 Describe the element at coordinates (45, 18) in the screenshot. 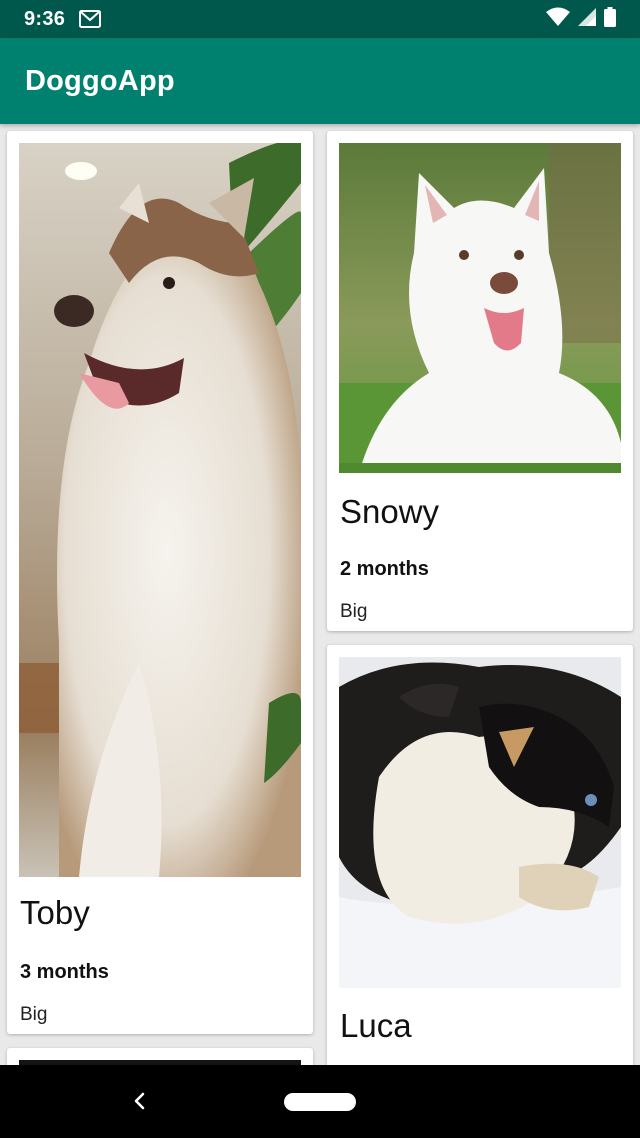

I see `status-time: 9:36` at that location.